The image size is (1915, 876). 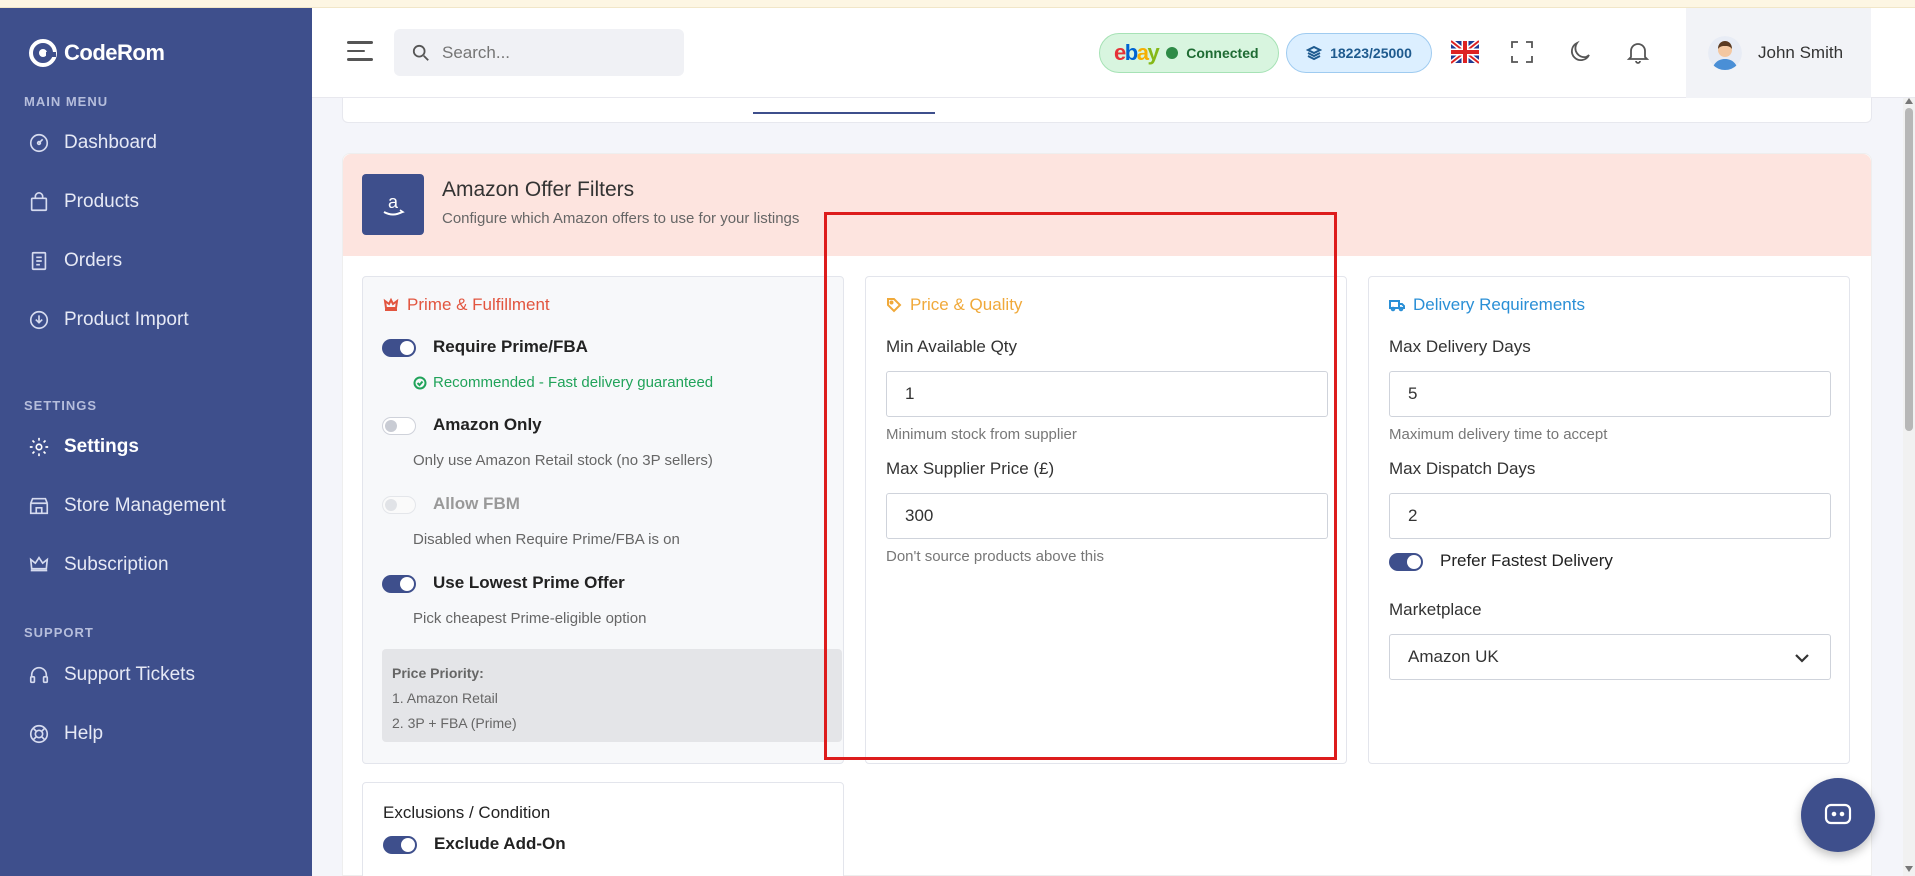 What do you see at coordinates (1222, 53) in the screenshot?
I see `ebay-status-text: Connected` at bounding box center [1222, 53].